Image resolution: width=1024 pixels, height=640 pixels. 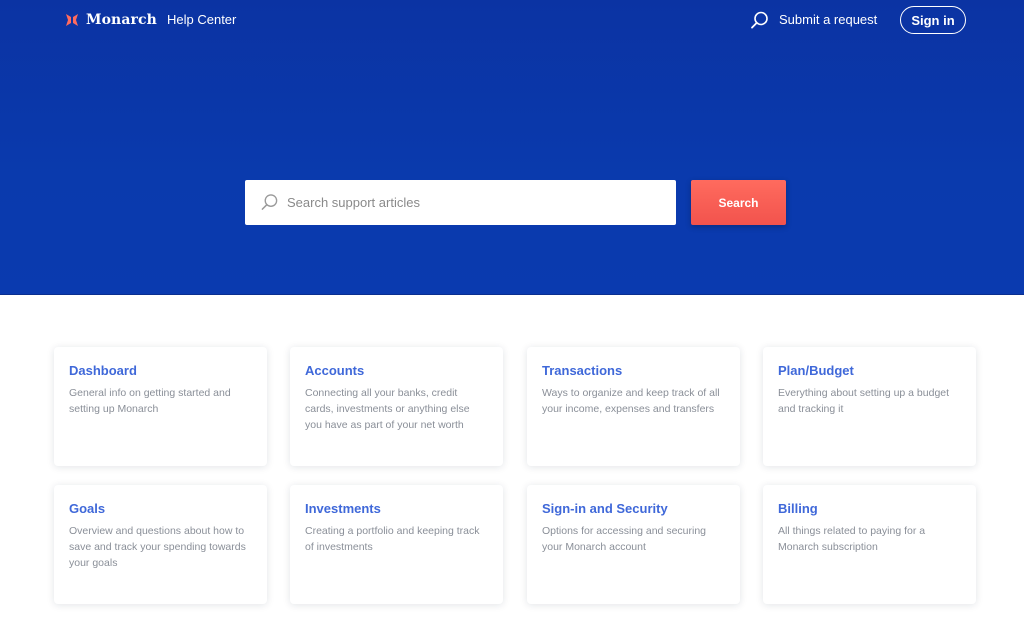 What do you see at coordinates (335, 370) in the screenshot?
I see `category-title: Accounts` at bounding box center [335, 370].